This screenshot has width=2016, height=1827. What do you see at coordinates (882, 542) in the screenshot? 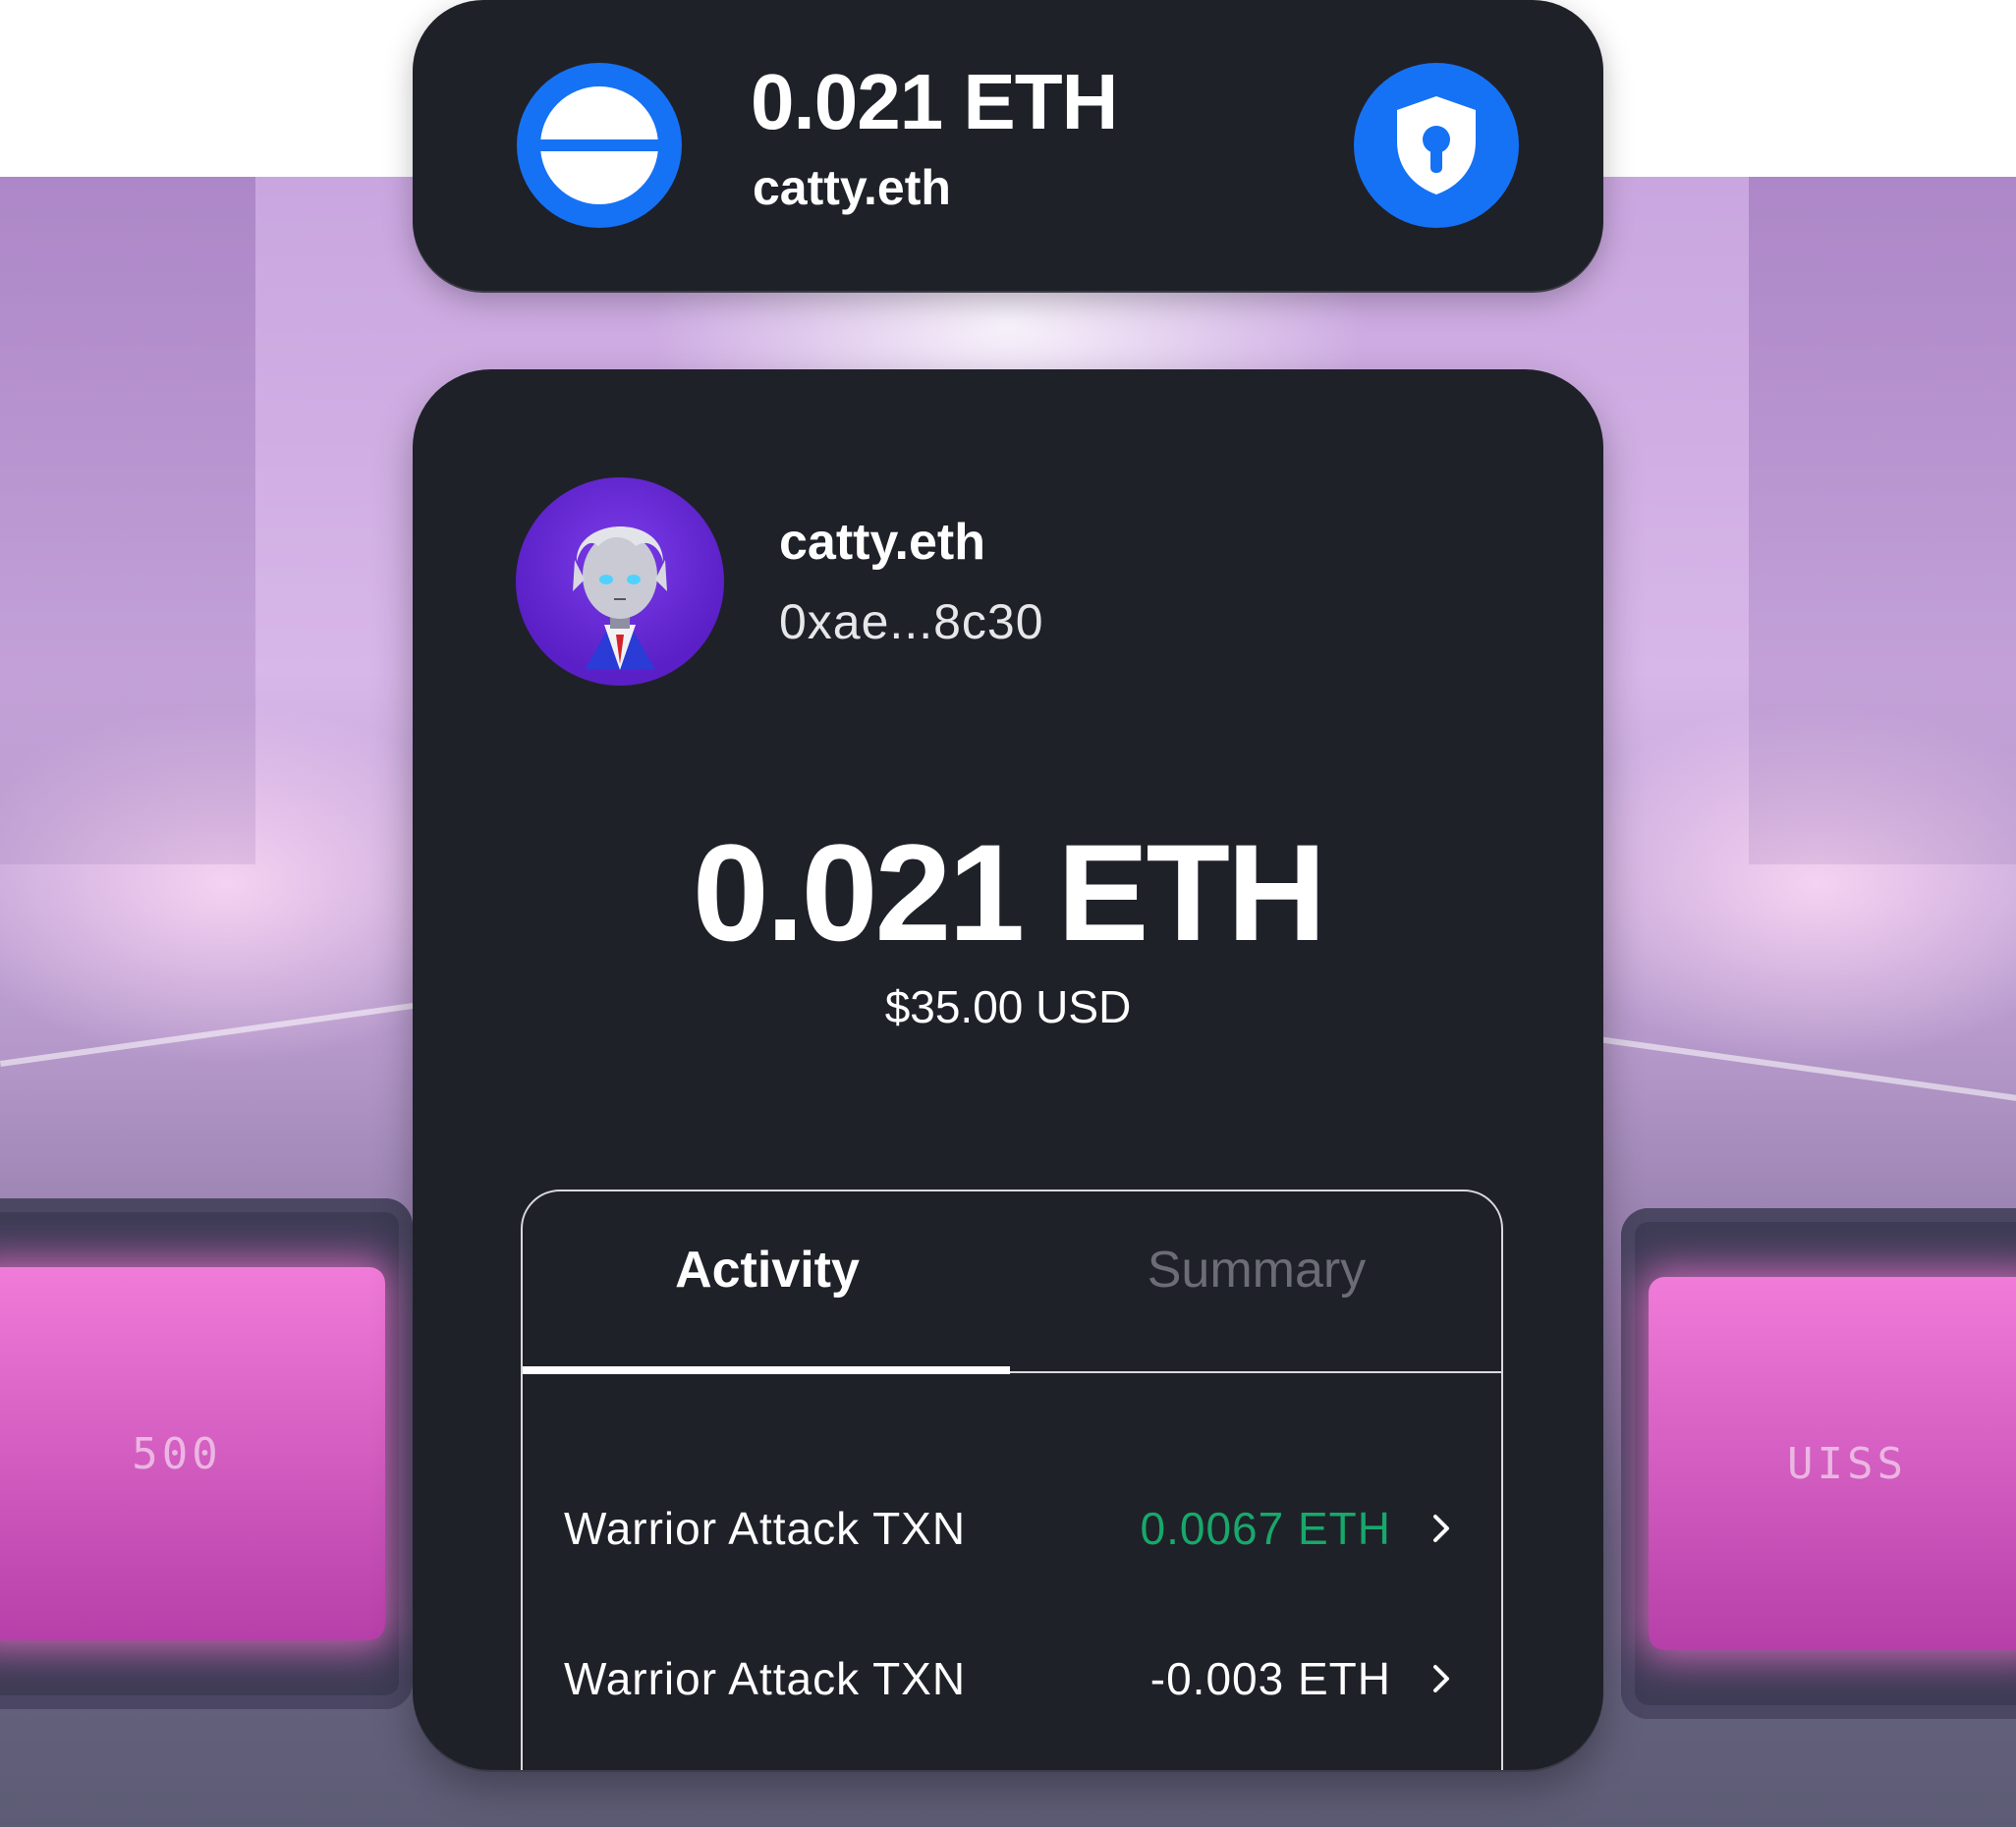
I see `profile-name: catty.eth` at bounding box center [882, 542].